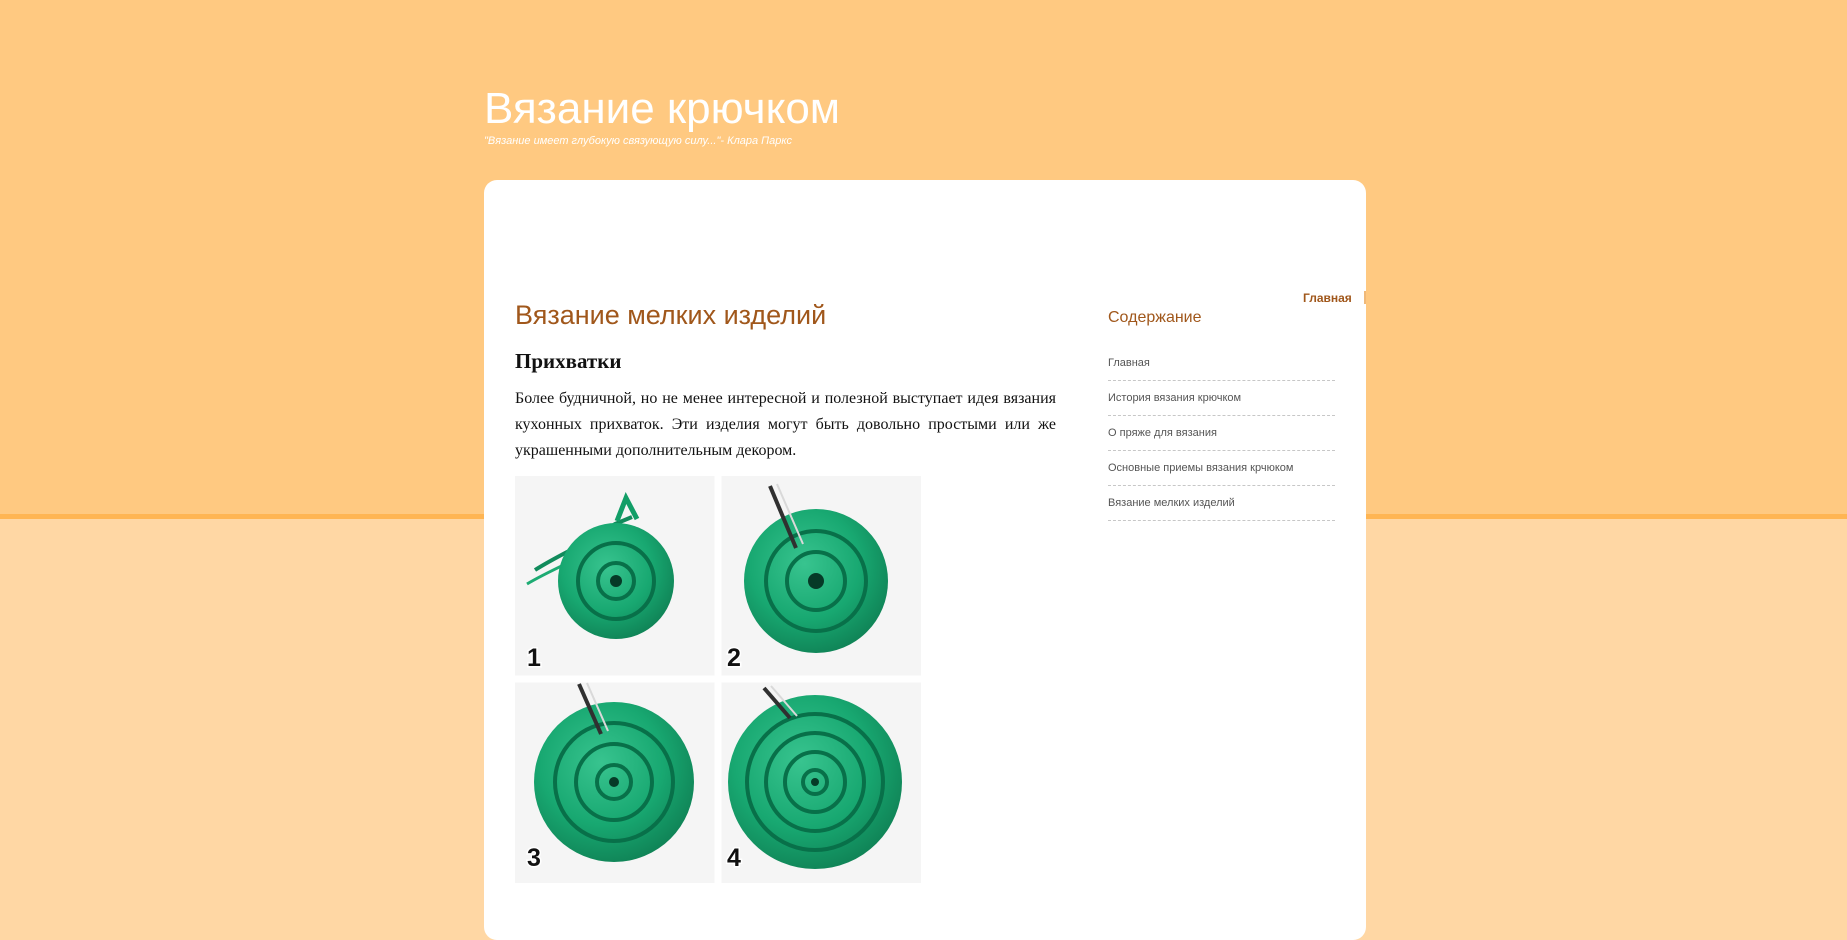  What do you see at coordinates (1171, 503) in the screenshot?
I see `sidebar-link-small-items: Вязание мелких изделий` at bounding box center [1171, 503].